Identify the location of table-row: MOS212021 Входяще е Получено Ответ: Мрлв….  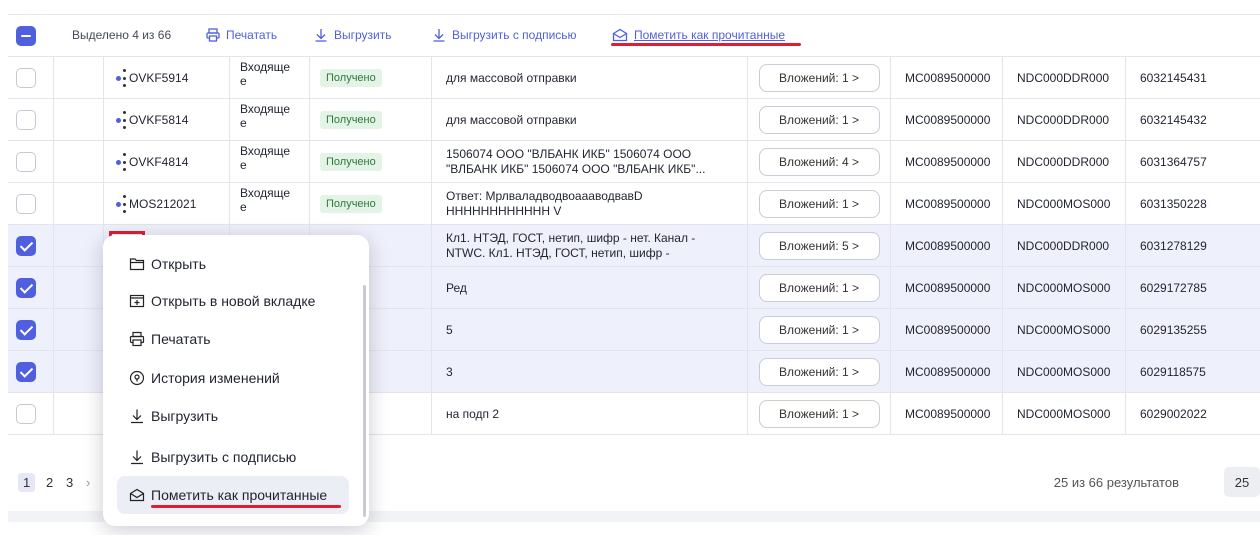
(634, 204).